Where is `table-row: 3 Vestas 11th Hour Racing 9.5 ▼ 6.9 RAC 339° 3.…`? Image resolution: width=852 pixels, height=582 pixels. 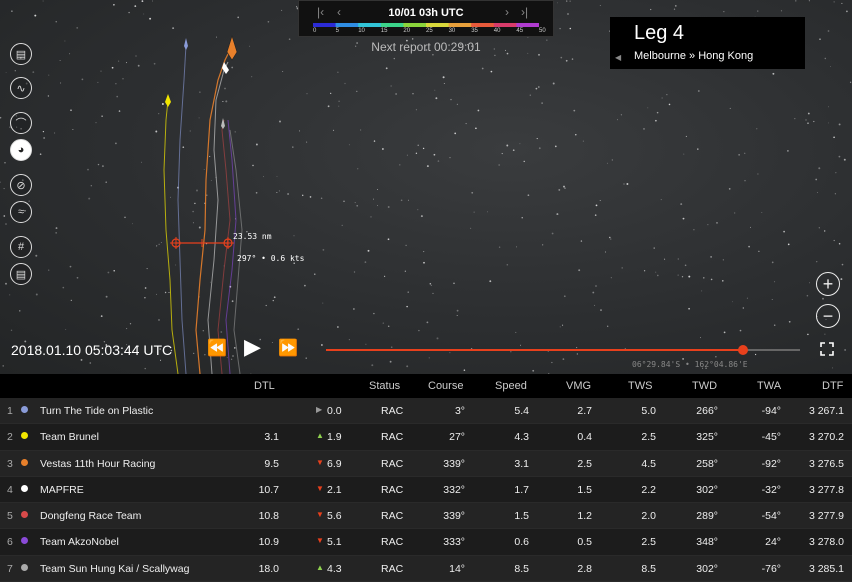 table-row: 3 Vestas 11th Hour Racing 9.5 ▼ 6.9 RAC 339° 3.… is located at coordinates (426, 463).